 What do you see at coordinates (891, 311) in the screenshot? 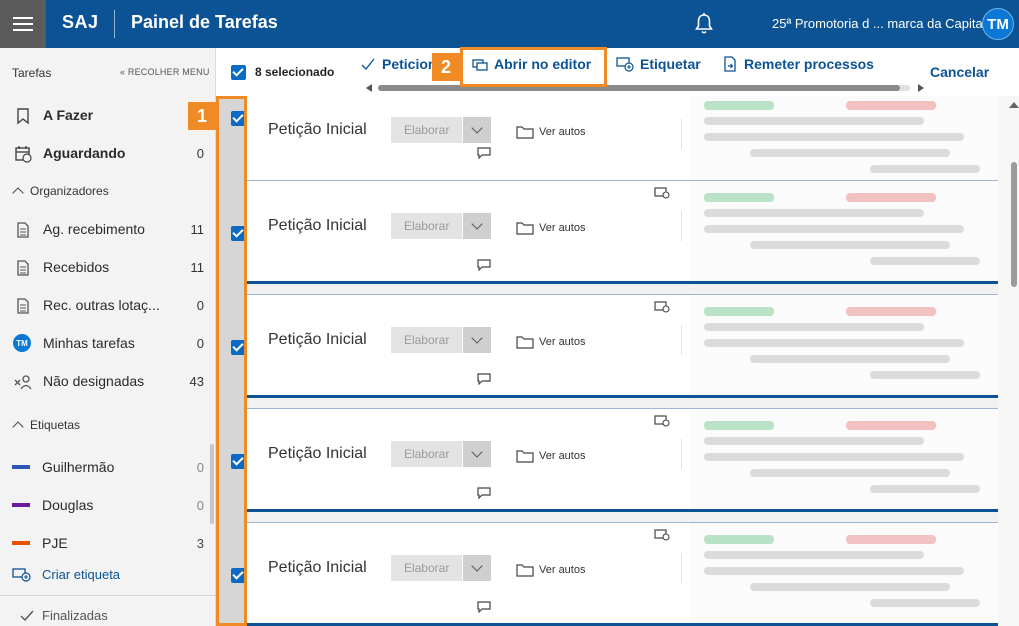
I see `redacted-status` at bounding box center [891, 311].